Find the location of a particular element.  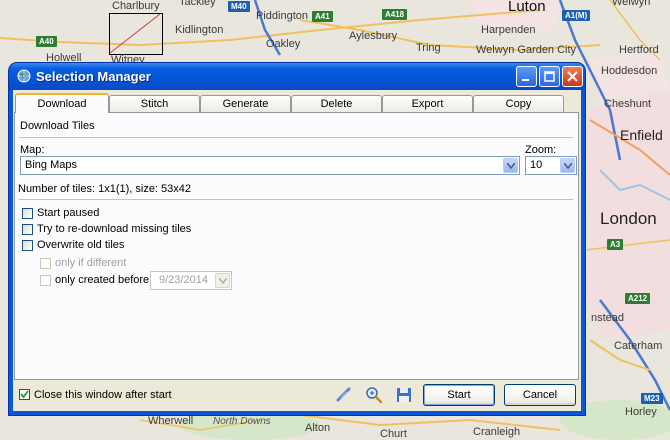

globe-icon is located at coordinates (24, 76).